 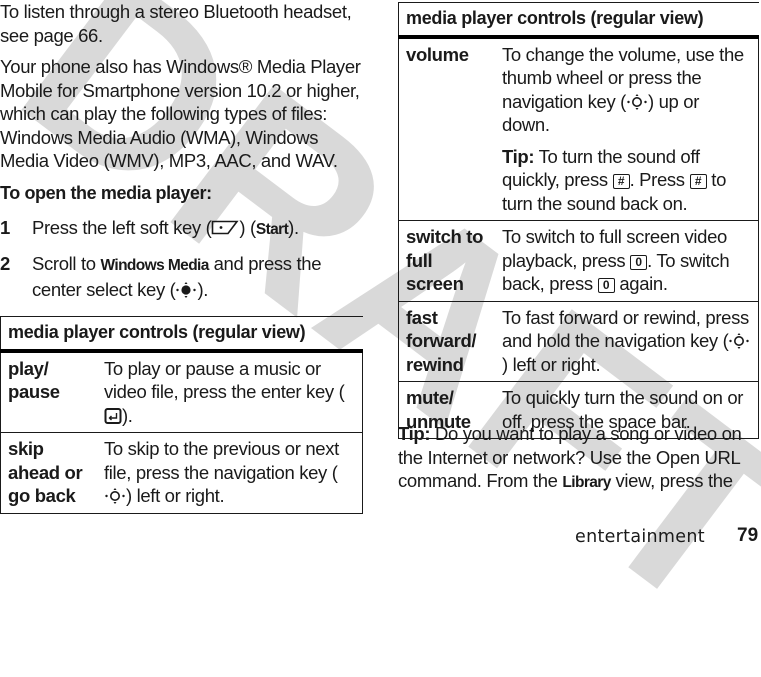 What do you see at coordinates (66, 263) in the screenshot?
I see `step-text-part: Scroll to` at bounding box center [66, 263].